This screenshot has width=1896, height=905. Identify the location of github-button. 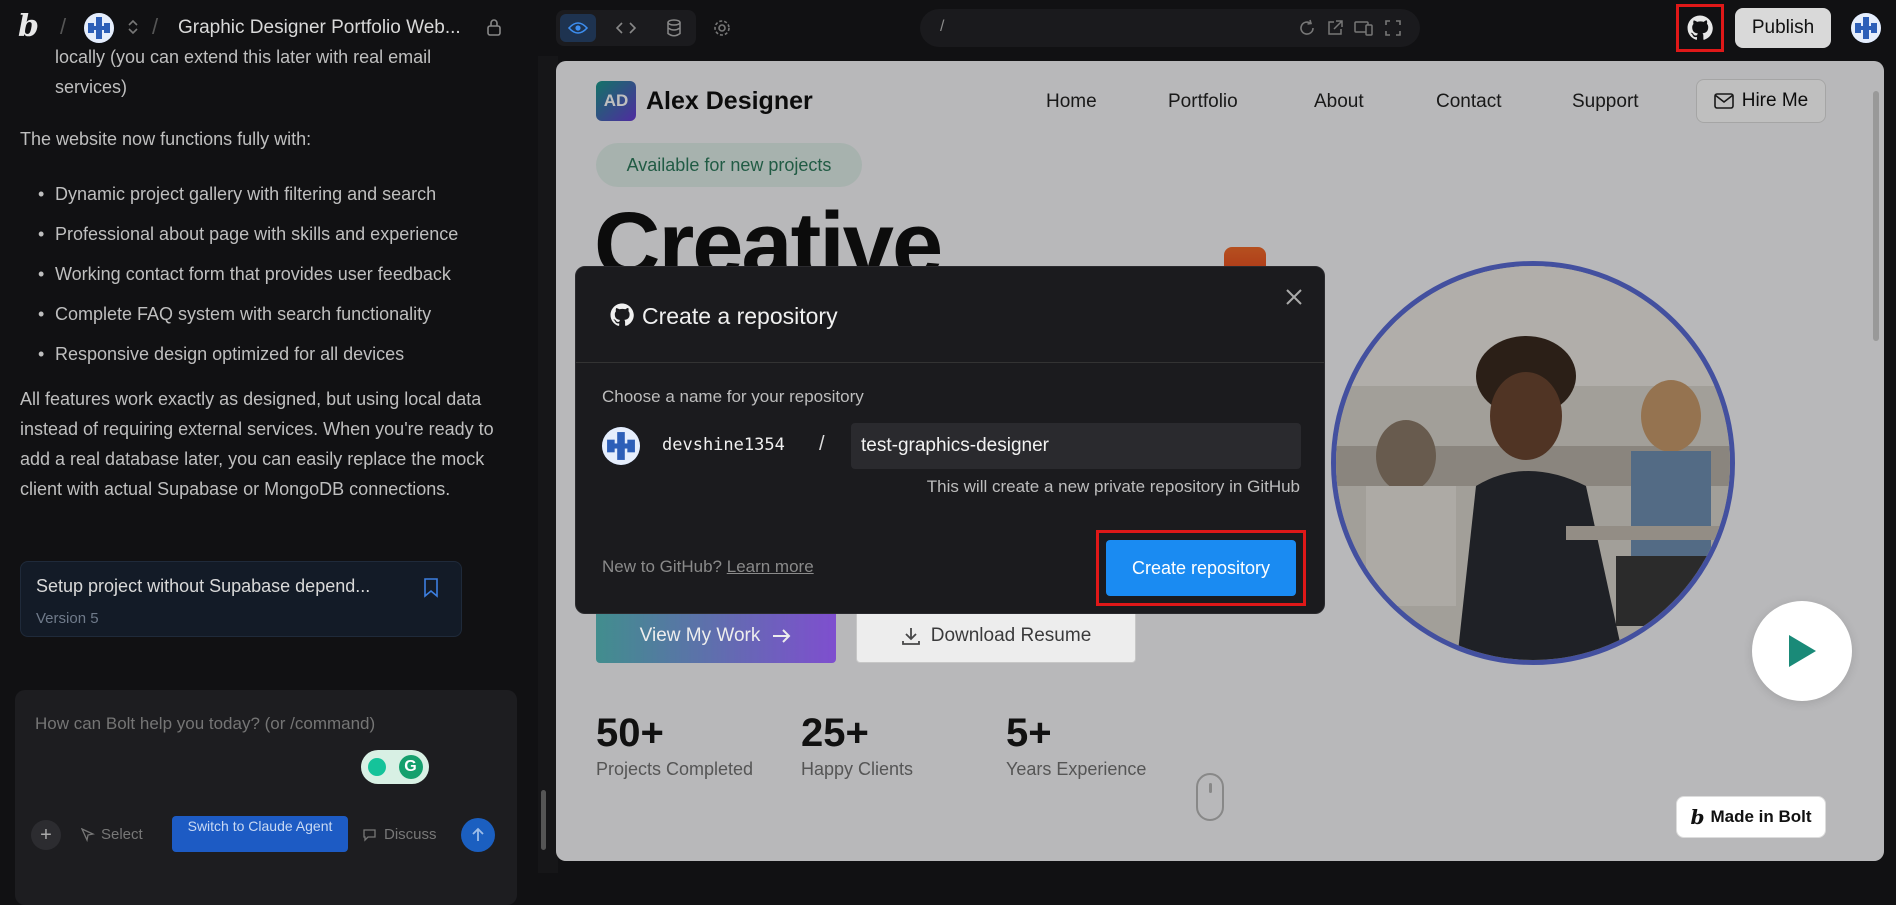
(1700, 28).